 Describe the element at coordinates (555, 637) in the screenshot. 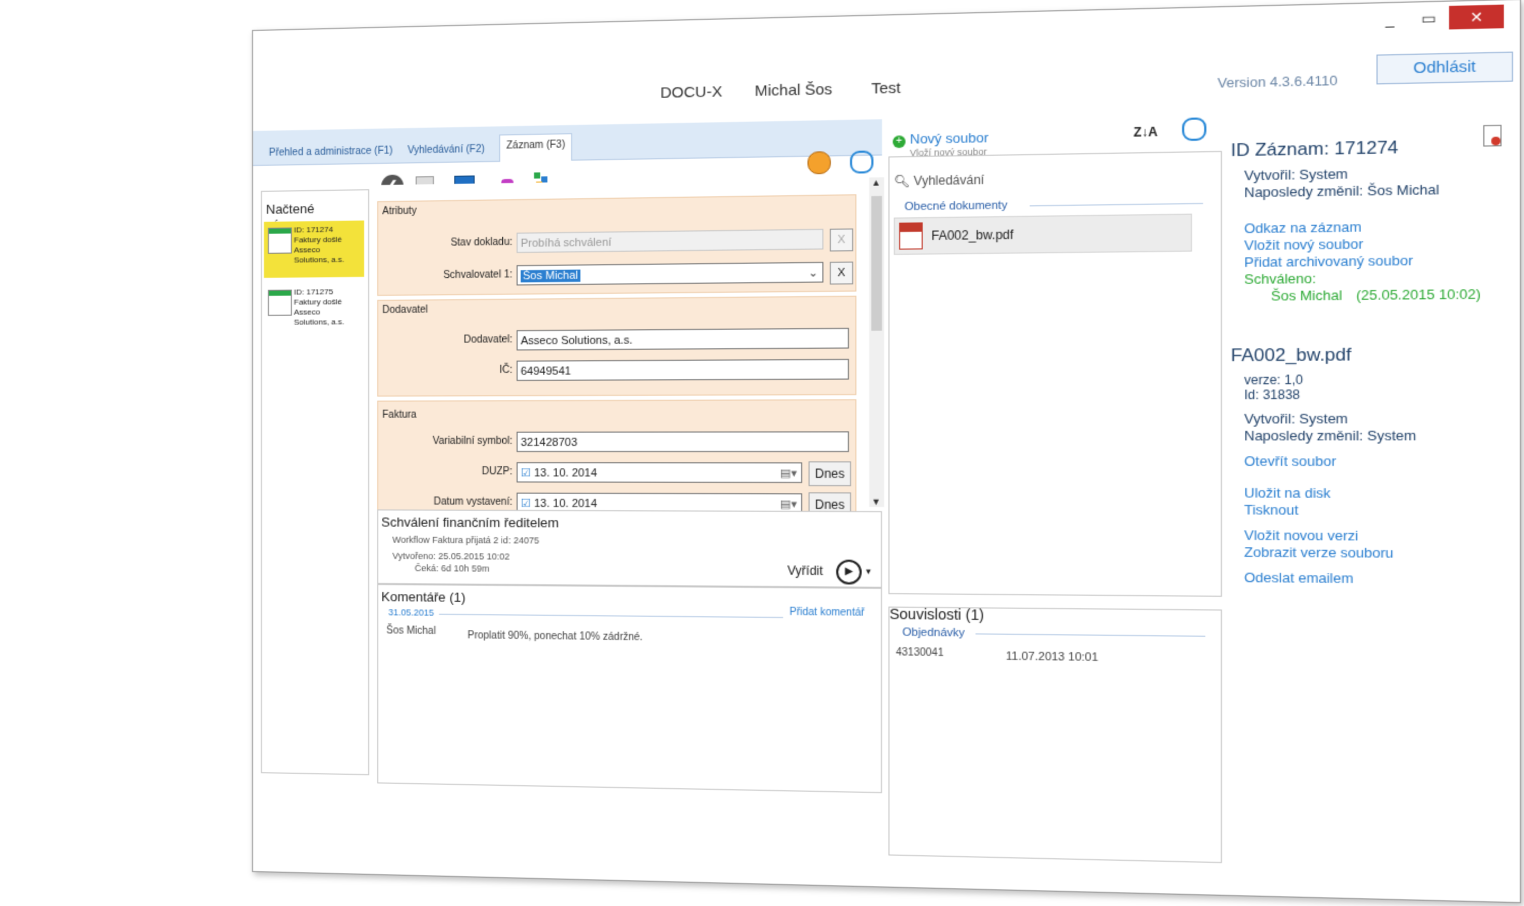

I see `comment-text: Proplatit 90%, ponechat 10% zádržné.` at that location.